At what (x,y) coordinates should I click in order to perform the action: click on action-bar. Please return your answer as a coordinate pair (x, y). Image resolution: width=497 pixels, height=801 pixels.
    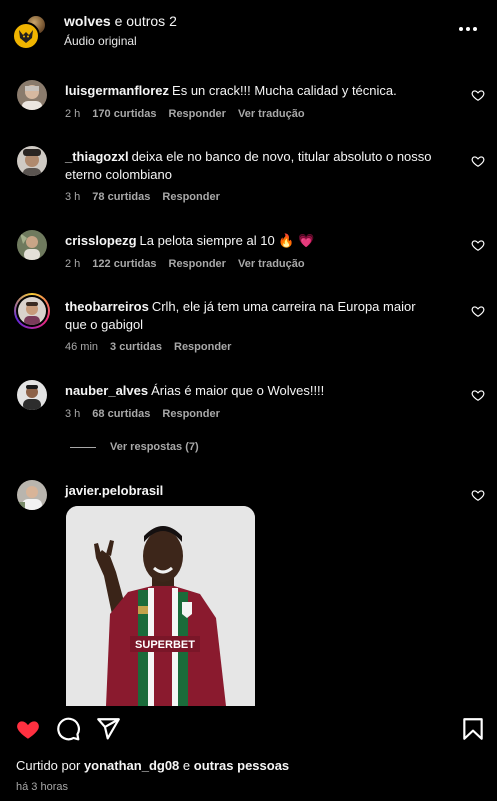
    Looking at the image, I should click on (248, 729).